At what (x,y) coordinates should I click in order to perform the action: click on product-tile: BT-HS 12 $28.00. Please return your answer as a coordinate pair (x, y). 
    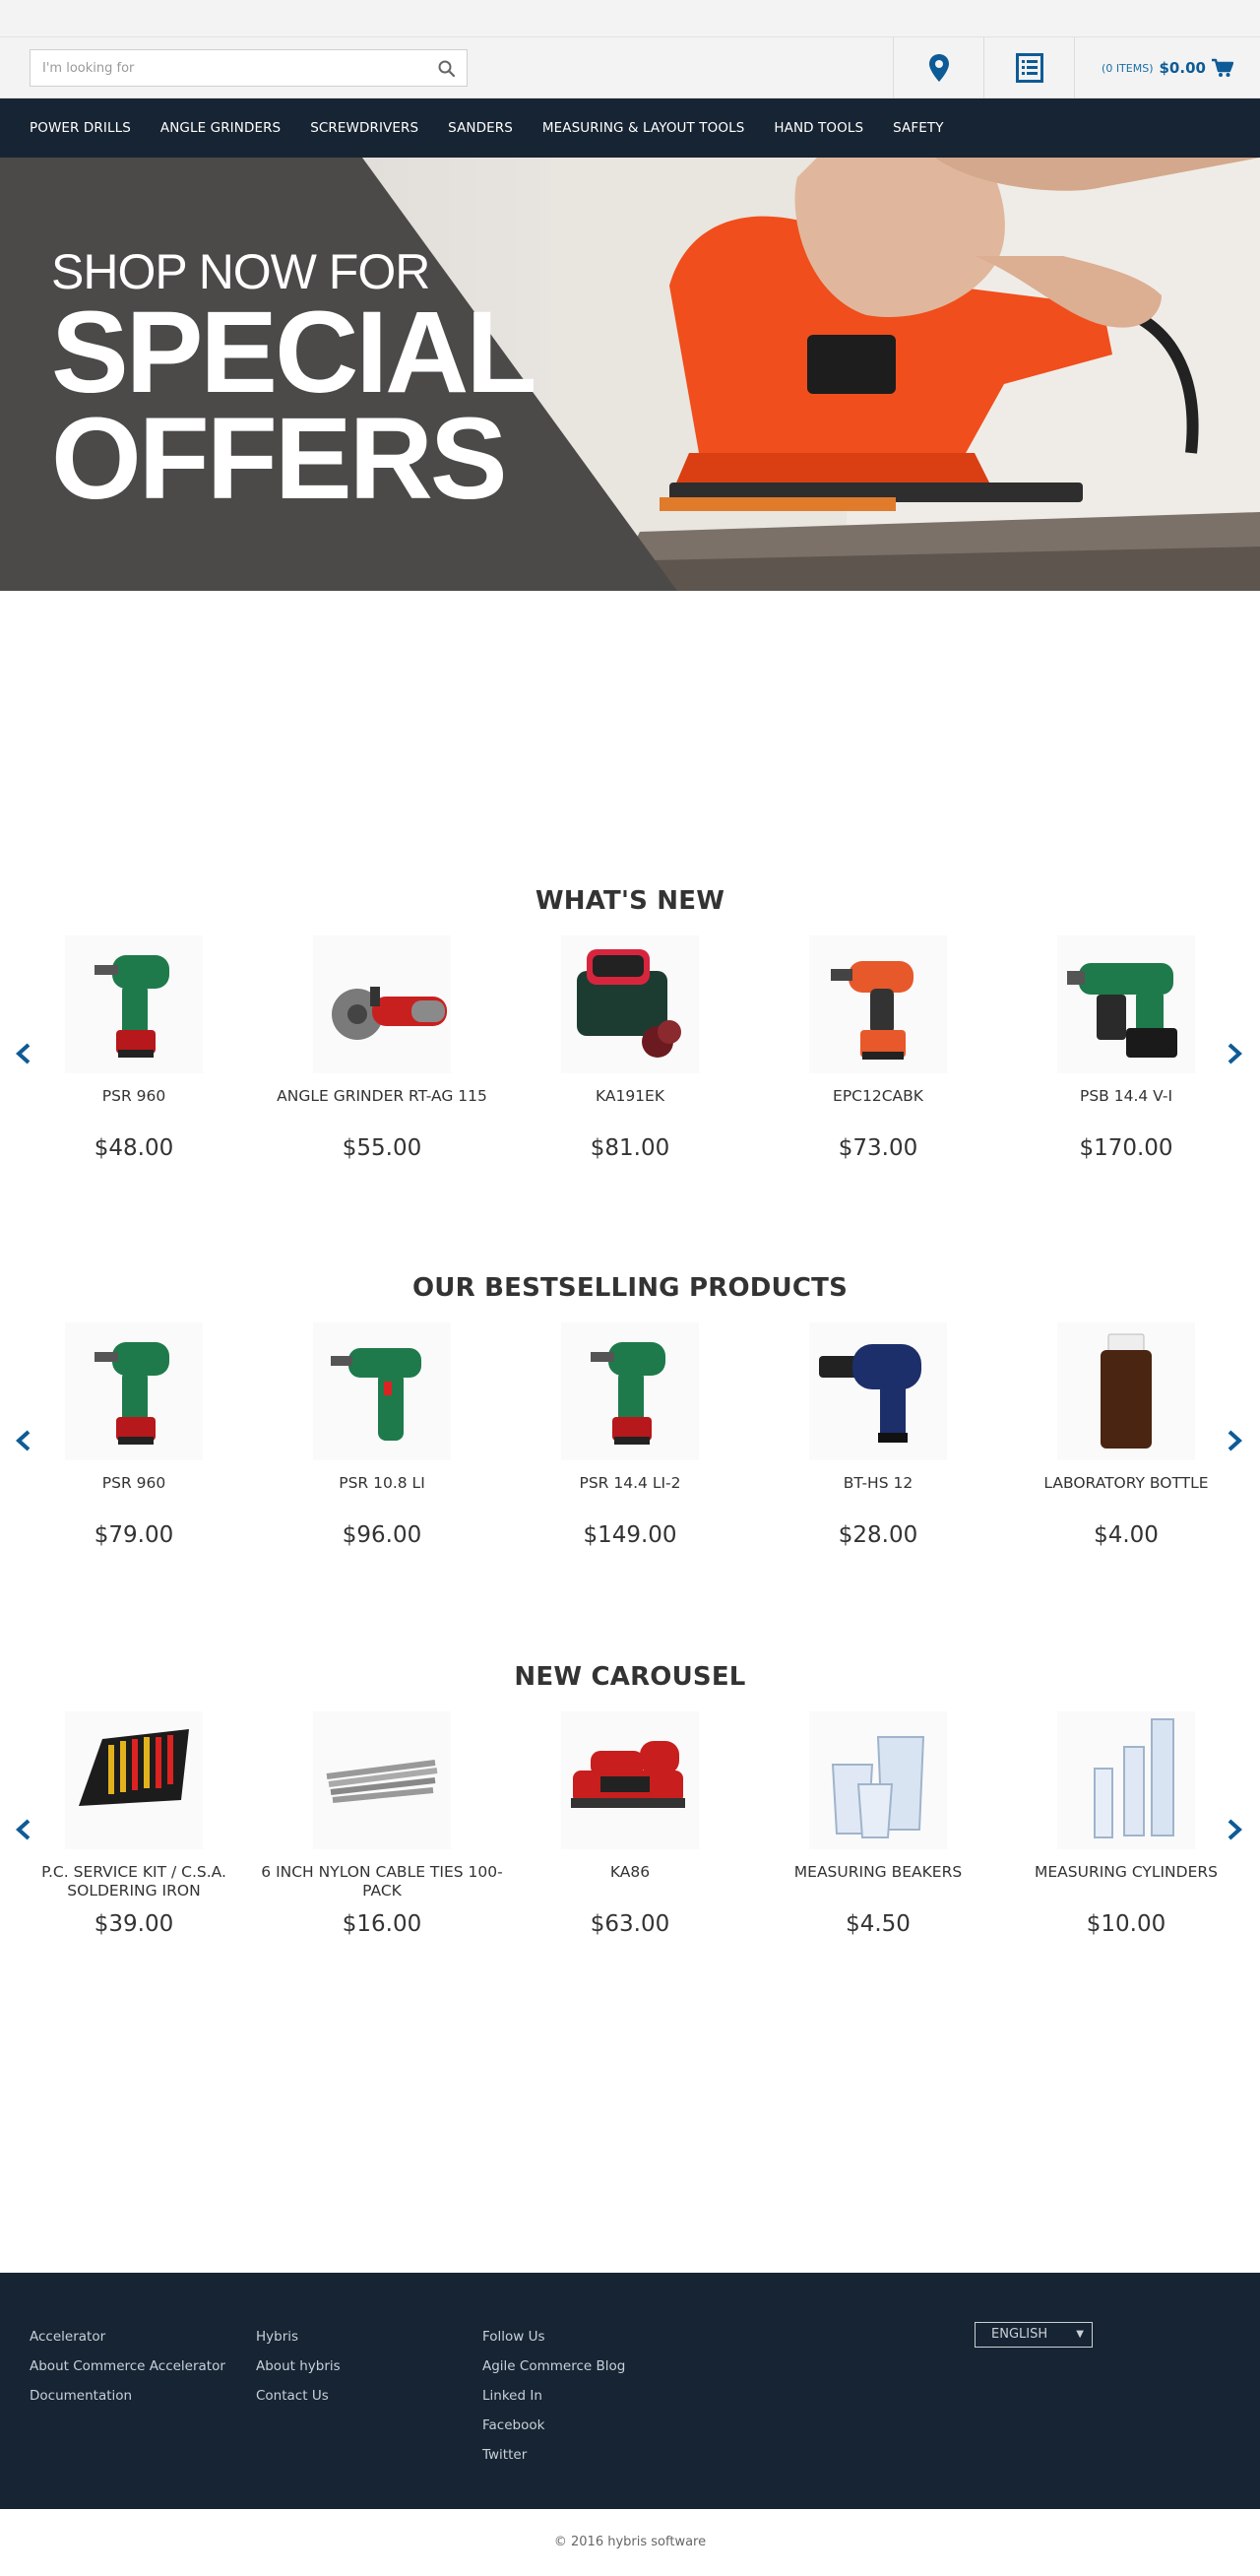
    Looking at the image, I should click on (878, 1450).